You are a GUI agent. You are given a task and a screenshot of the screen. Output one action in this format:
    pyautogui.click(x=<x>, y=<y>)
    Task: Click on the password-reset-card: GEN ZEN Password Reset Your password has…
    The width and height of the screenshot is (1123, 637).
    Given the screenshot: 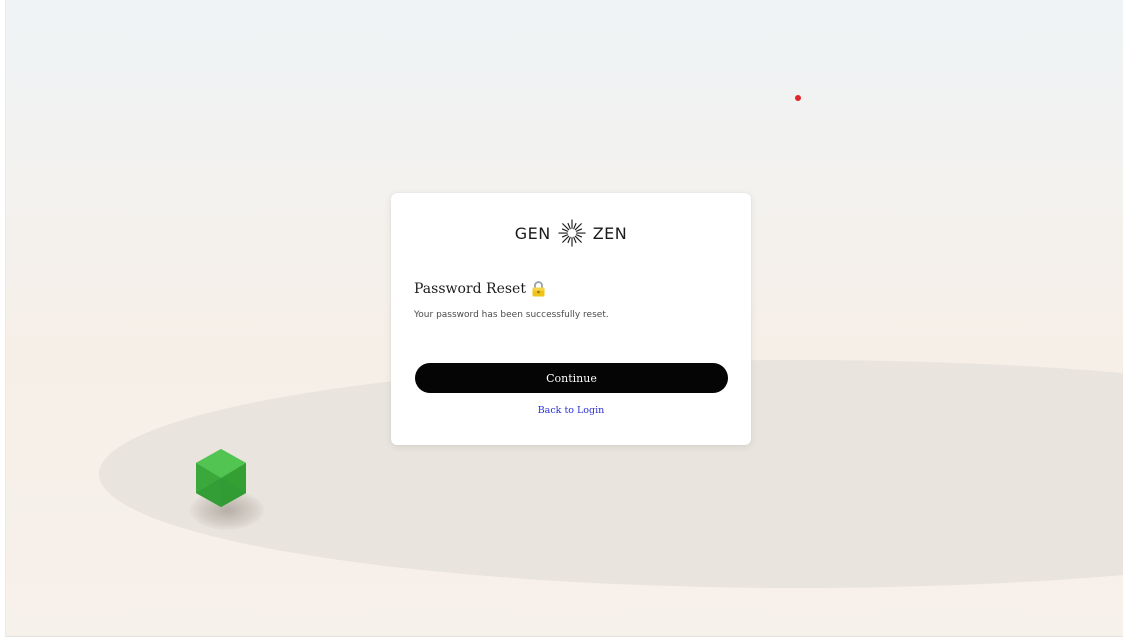 What is the action you would take?
    pyautogui.click(x=571, y=319)
    